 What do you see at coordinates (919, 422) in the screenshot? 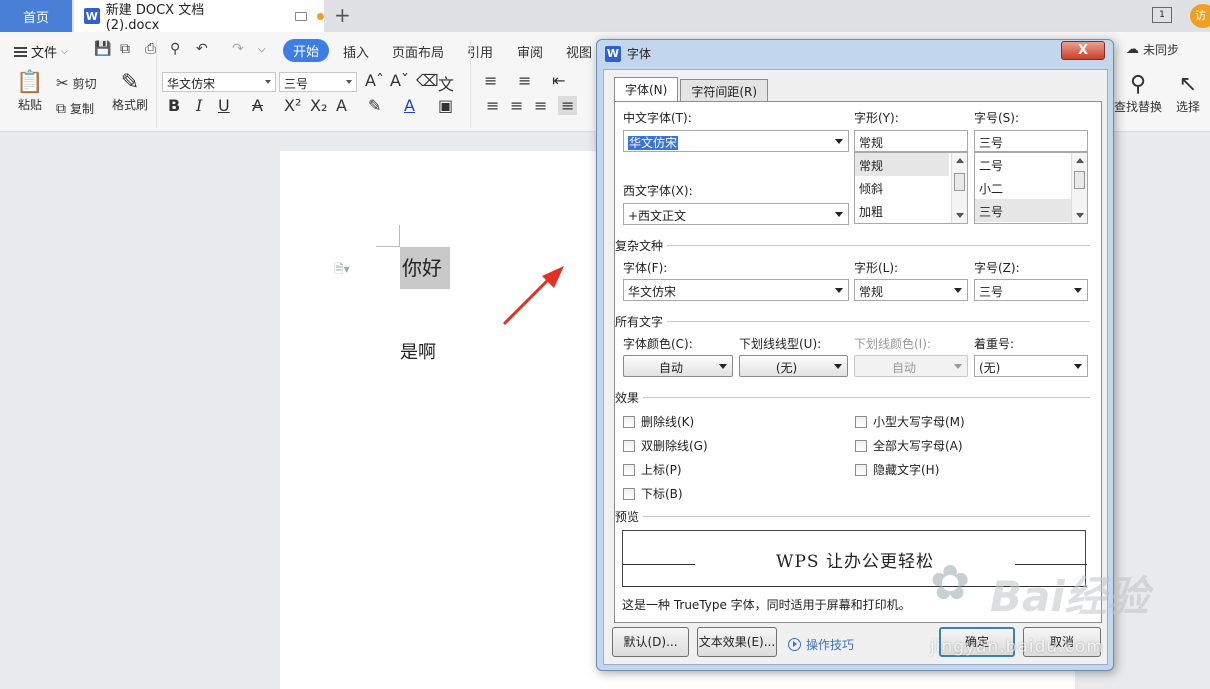
I see `checkbox-label: 小型大写字母(M)` at bounding box center [919, 422].